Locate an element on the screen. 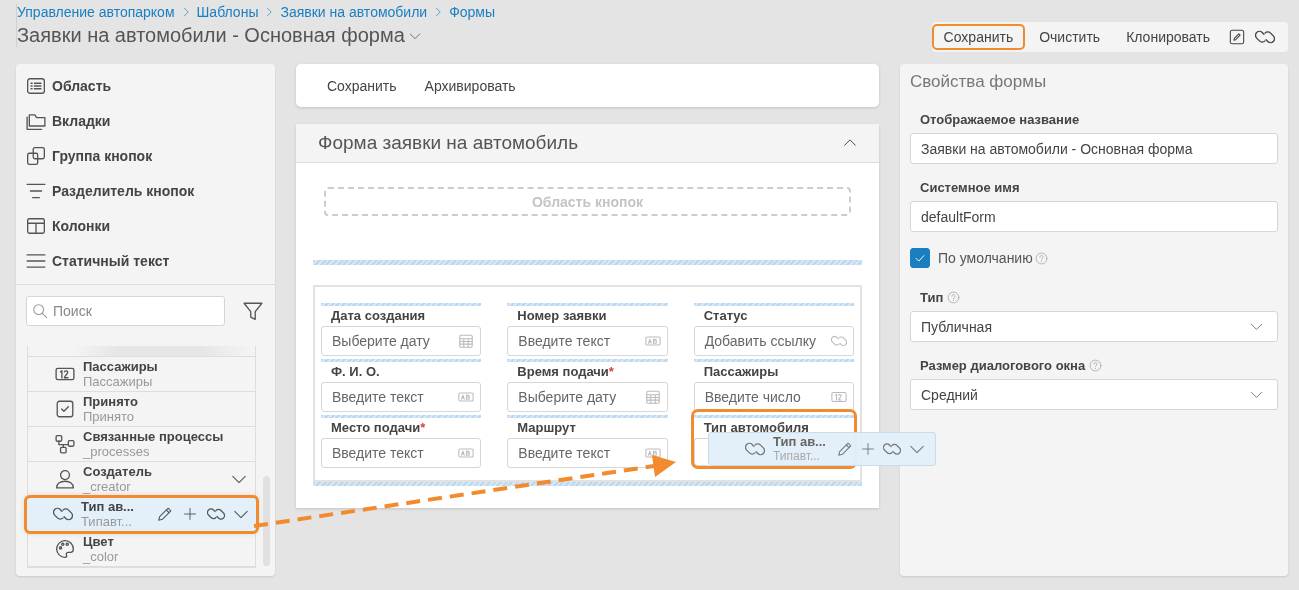 This screenshot has height=590, width=1299. field-system-name: _color is located at coordinates (101, 556).